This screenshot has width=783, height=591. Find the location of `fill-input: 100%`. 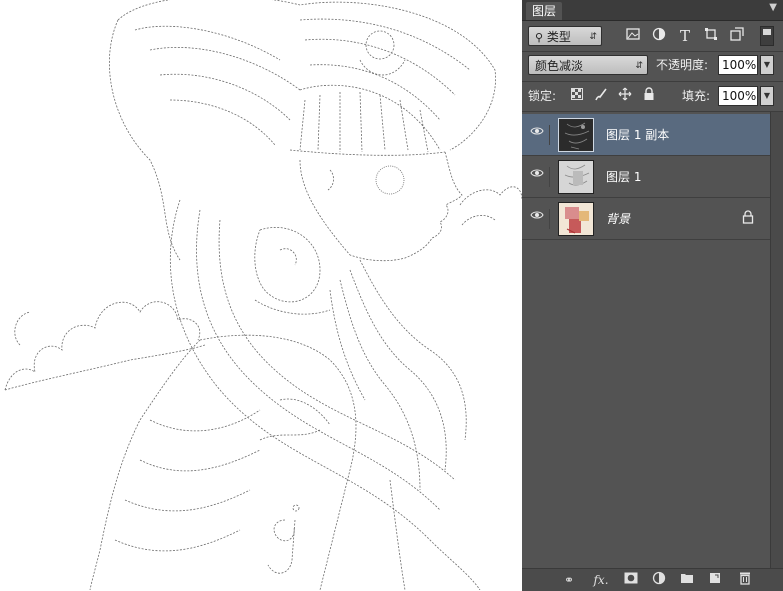

fill-input: 100% is located at coordinates (738, 96).